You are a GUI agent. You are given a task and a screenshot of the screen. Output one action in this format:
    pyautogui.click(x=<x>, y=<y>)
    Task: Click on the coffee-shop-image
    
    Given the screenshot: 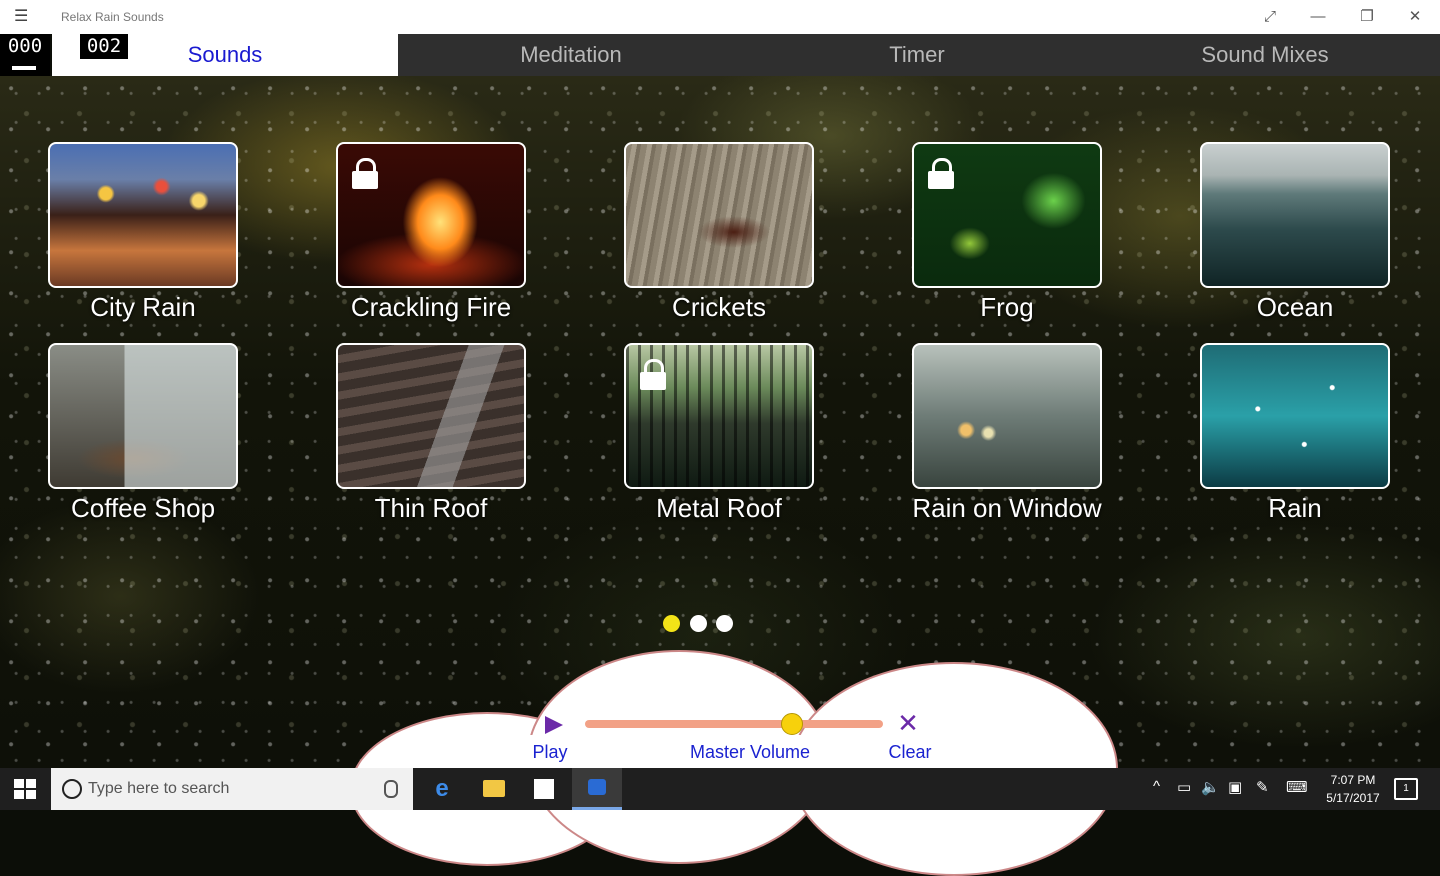 What is the action you would take?
    pyautogui.click(x=143, y=416)
    